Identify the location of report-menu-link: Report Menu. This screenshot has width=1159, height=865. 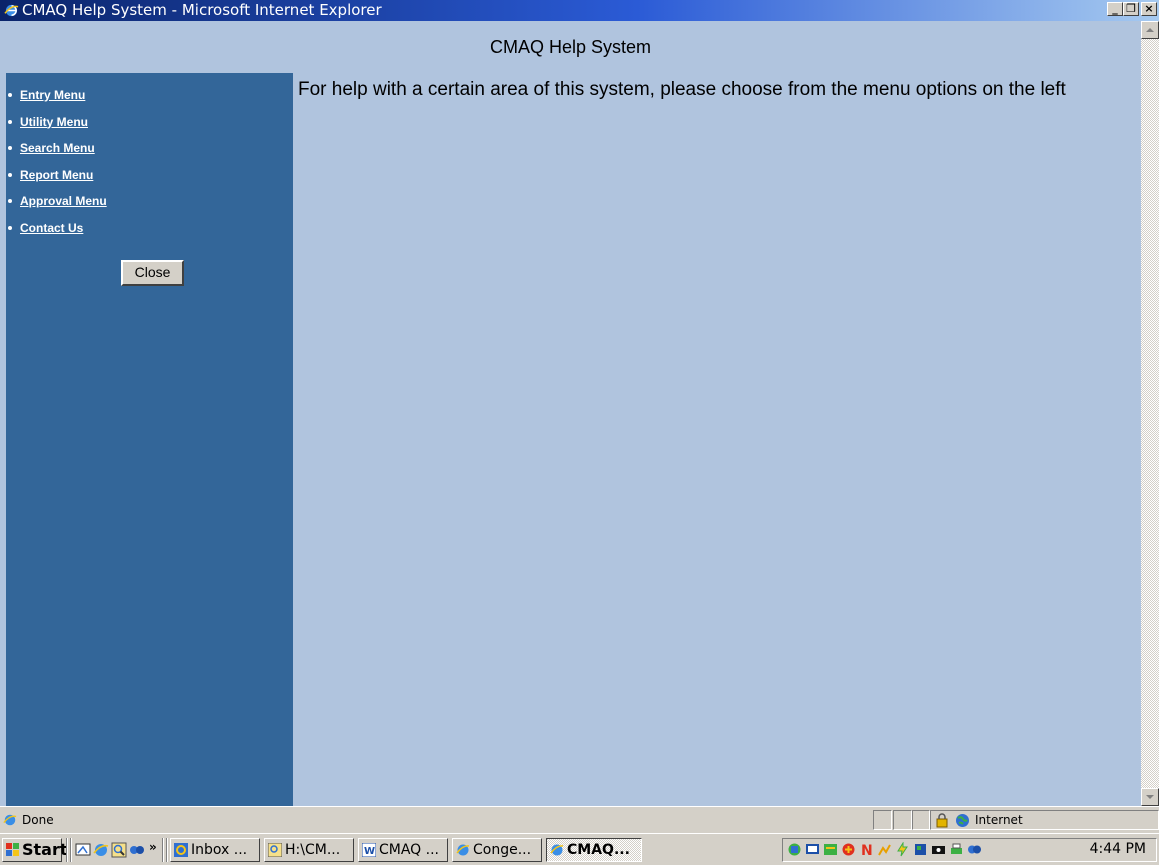
(56, 175).